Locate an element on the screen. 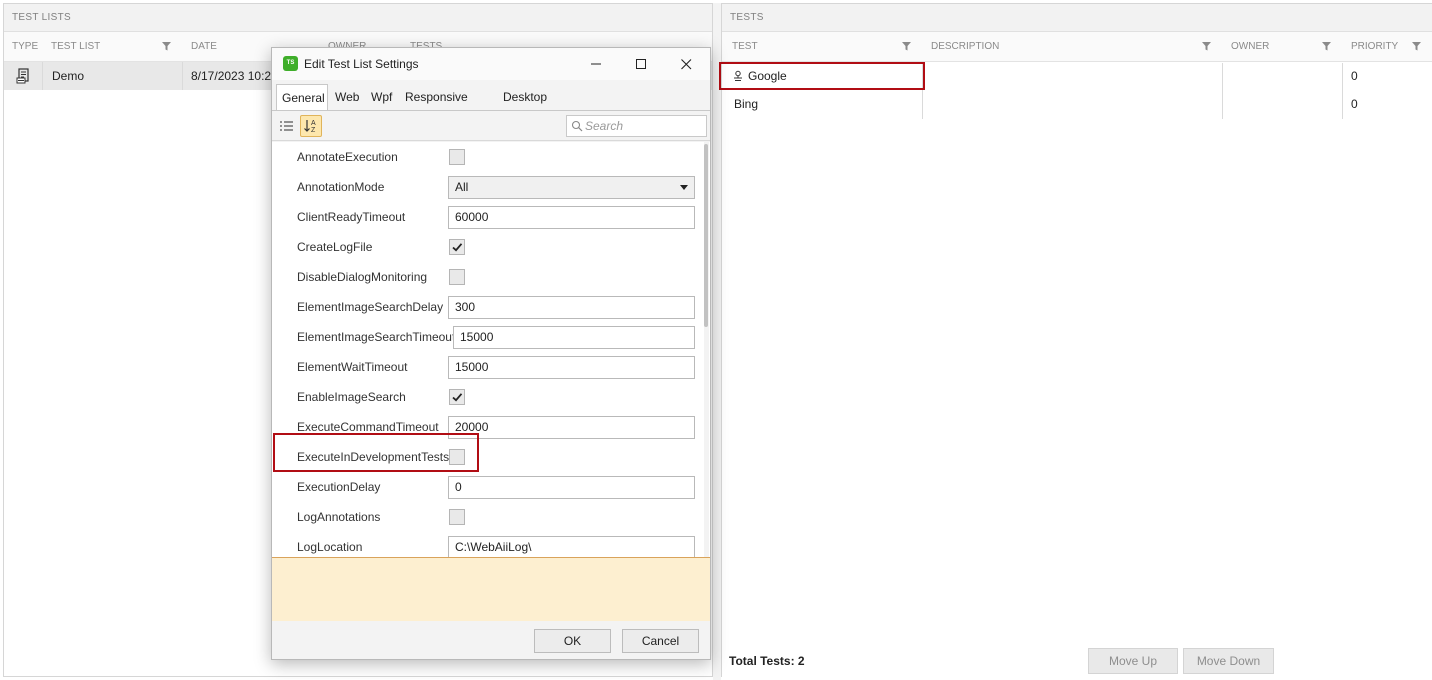 This screenshot has height=680, width=1432. enable-image-search-checkbox is located at coordinates (457, 397).